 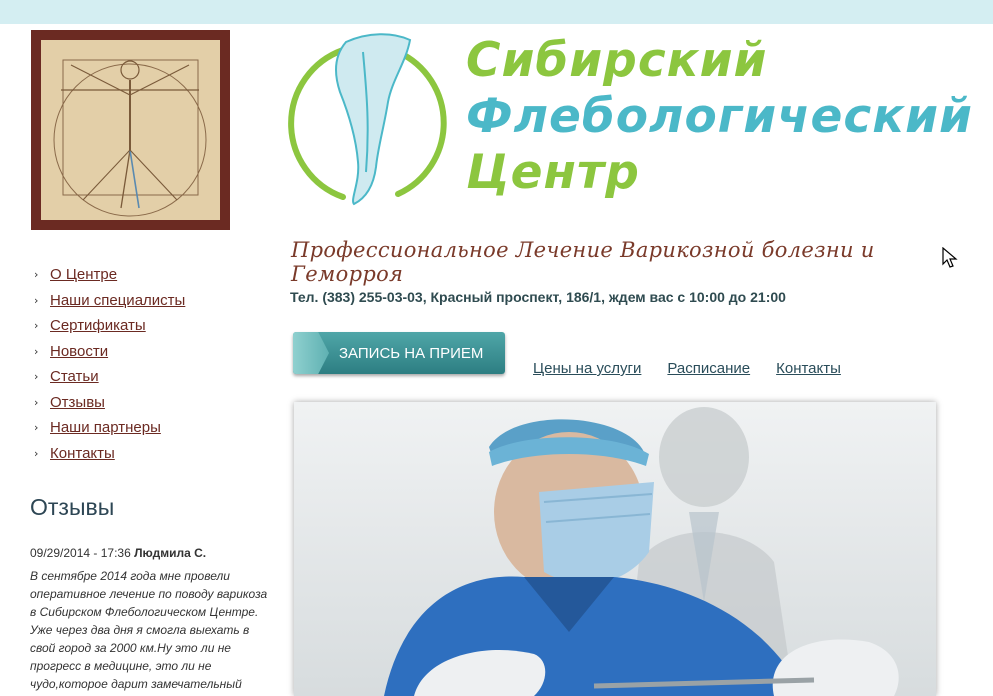 What do you see at coordinates (77, 402) in the screenshot?
I see `nav-link-reviews: Отзывы` at bounding box center [77, 402].